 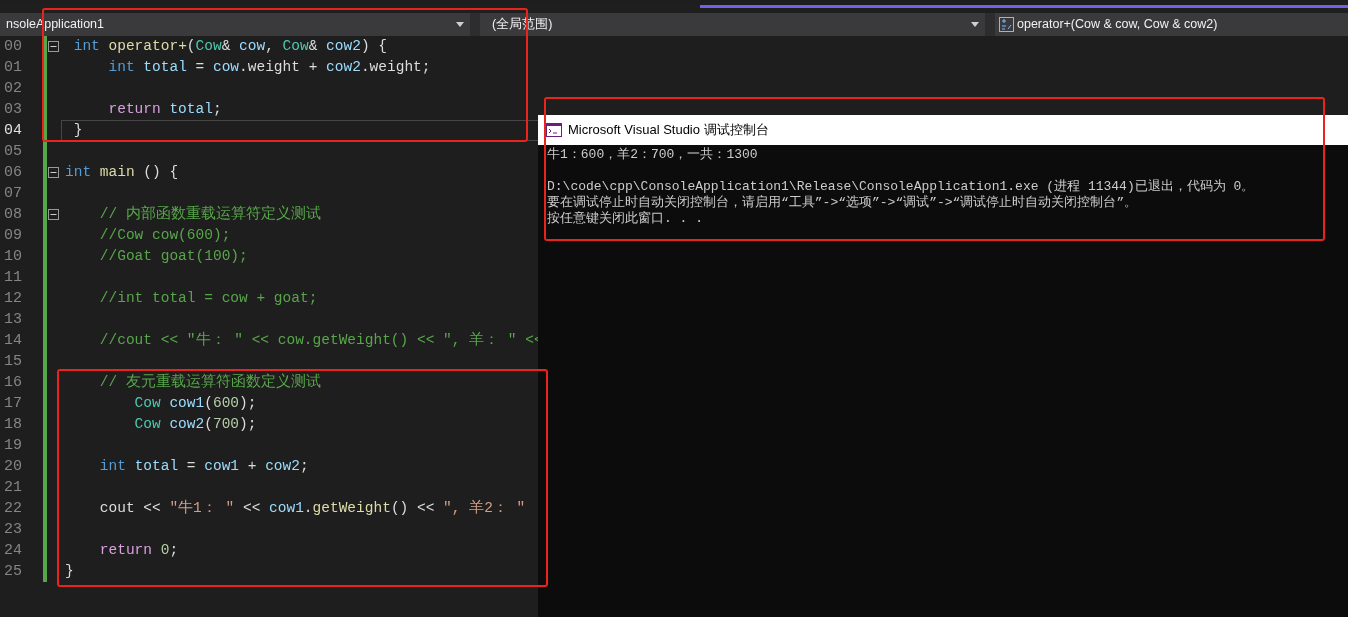 I want to click on console-output-line: 牛1：600，羊2：700，一共：1300, so click(x=653, y=155).